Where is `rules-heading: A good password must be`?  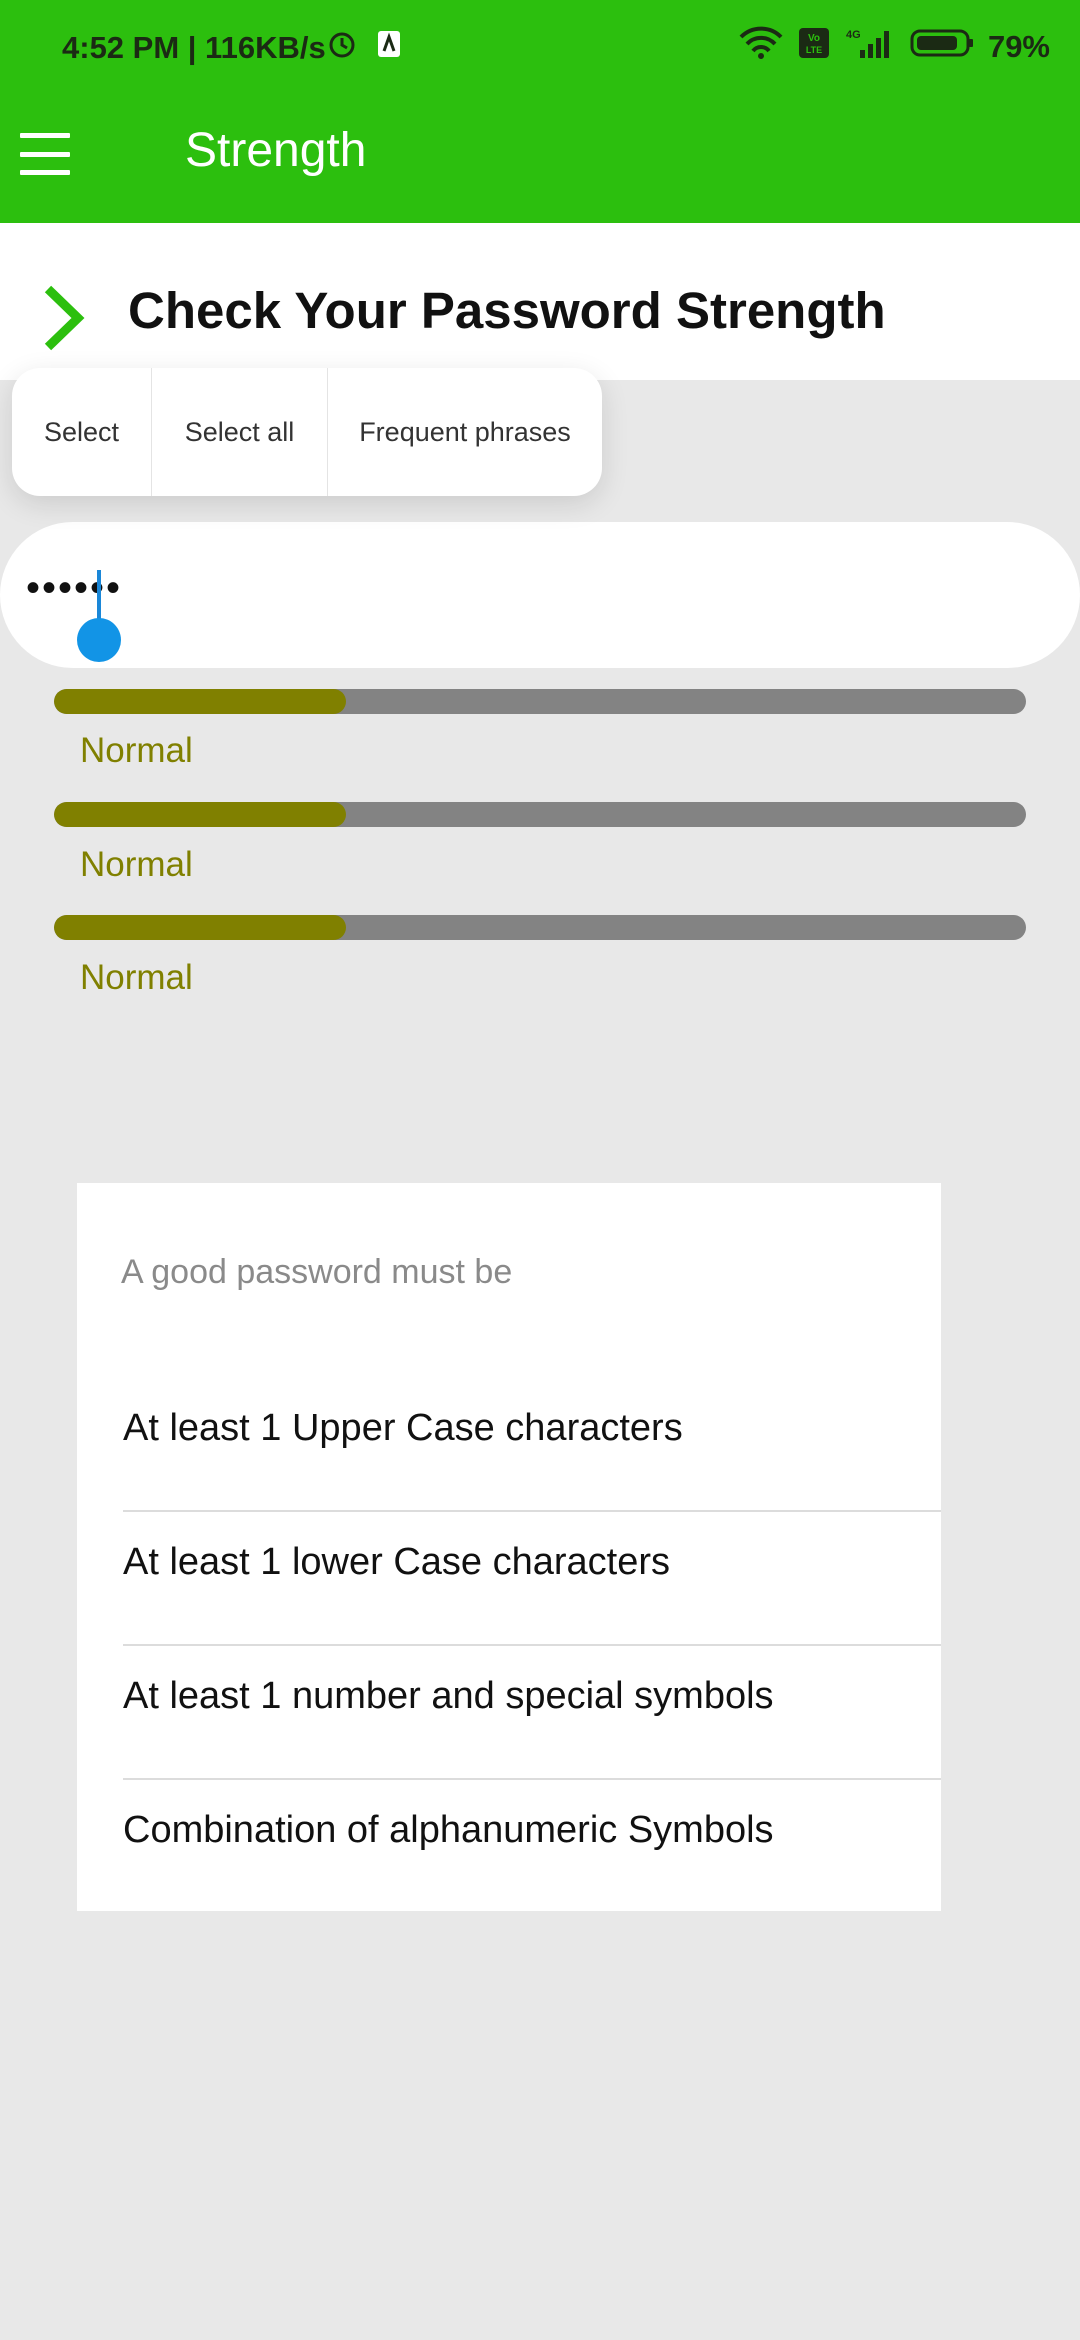
rules-heading: A good password must be is located at coordinates (317, 1272).